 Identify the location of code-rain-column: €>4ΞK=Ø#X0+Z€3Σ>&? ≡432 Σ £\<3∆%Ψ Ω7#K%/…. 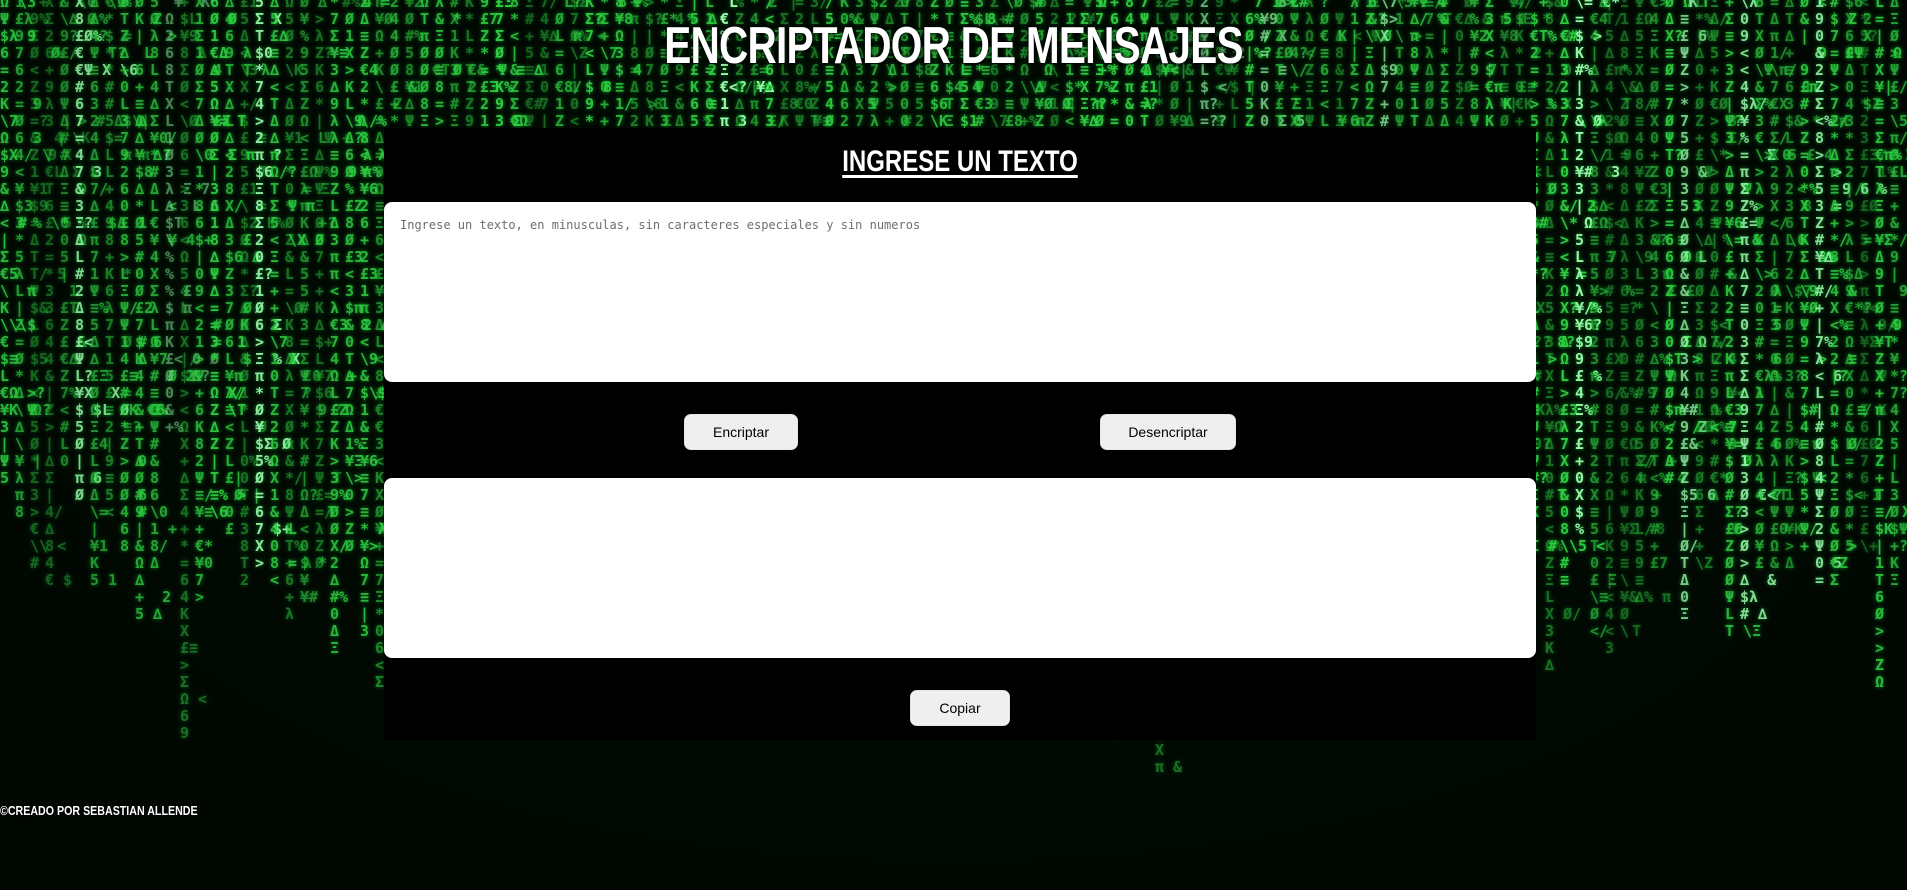
(1673, 286).